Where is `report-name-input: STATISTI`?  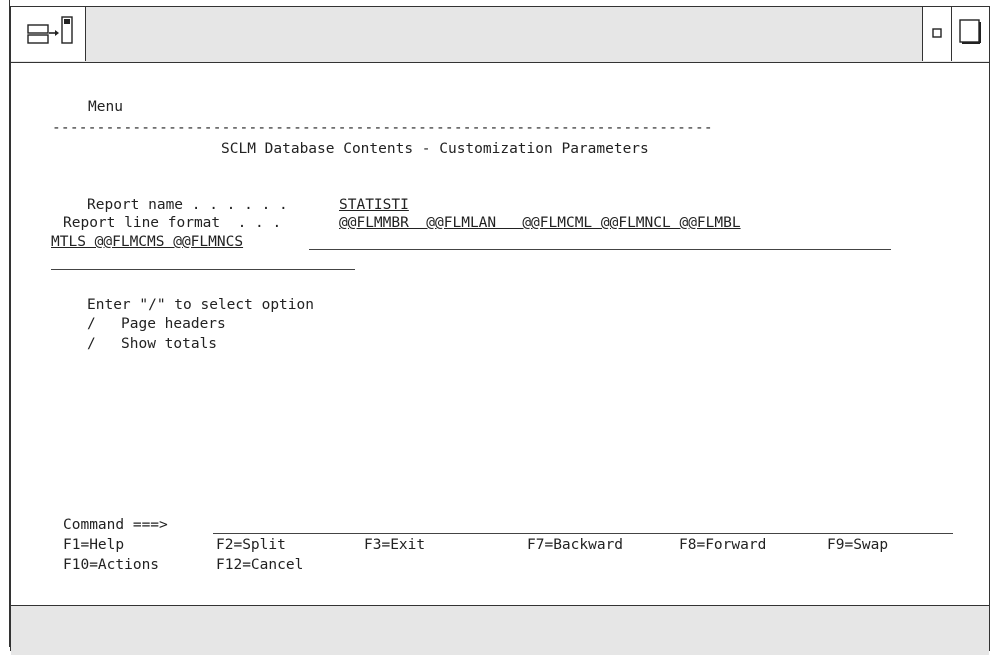 report-name-input: STATISTI is located at coordinates (374, 205).